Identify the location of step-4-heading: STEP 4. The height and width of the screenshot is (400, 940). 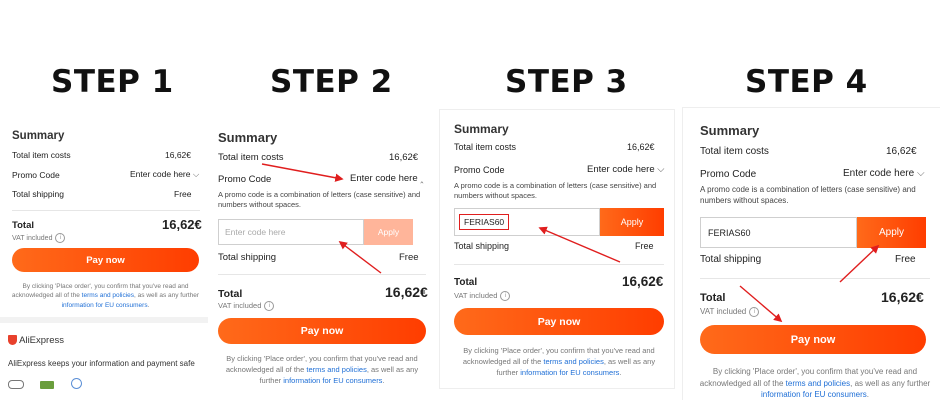
(806, 82).